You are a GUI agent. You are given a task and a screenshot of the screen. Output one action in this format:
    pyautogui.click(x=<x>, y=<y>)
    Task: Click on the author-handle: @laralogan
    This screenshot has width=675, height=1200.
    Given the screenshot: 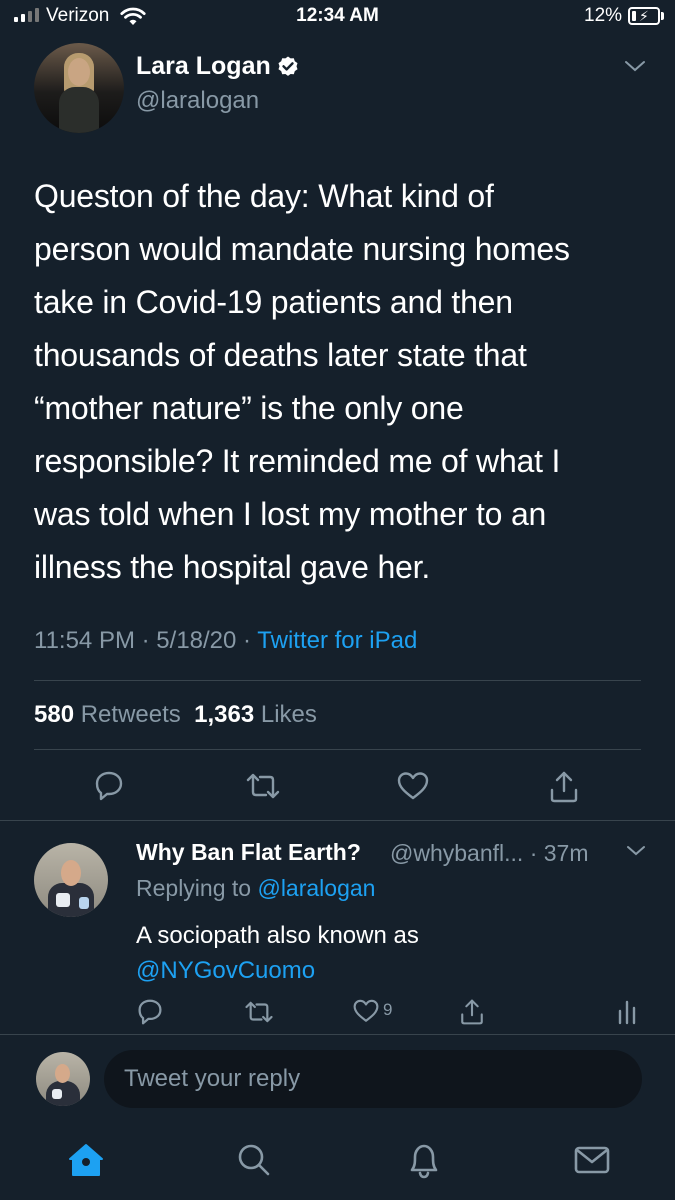 What is the action you would take?
    pyautogui.click(x=197, y=101)
    